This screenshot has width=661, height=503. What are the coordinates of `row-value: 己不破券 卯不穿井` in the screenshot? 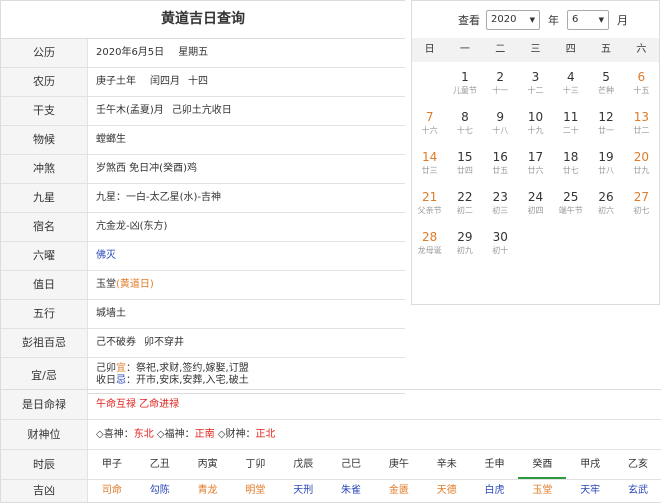 It's located at (140, 342).